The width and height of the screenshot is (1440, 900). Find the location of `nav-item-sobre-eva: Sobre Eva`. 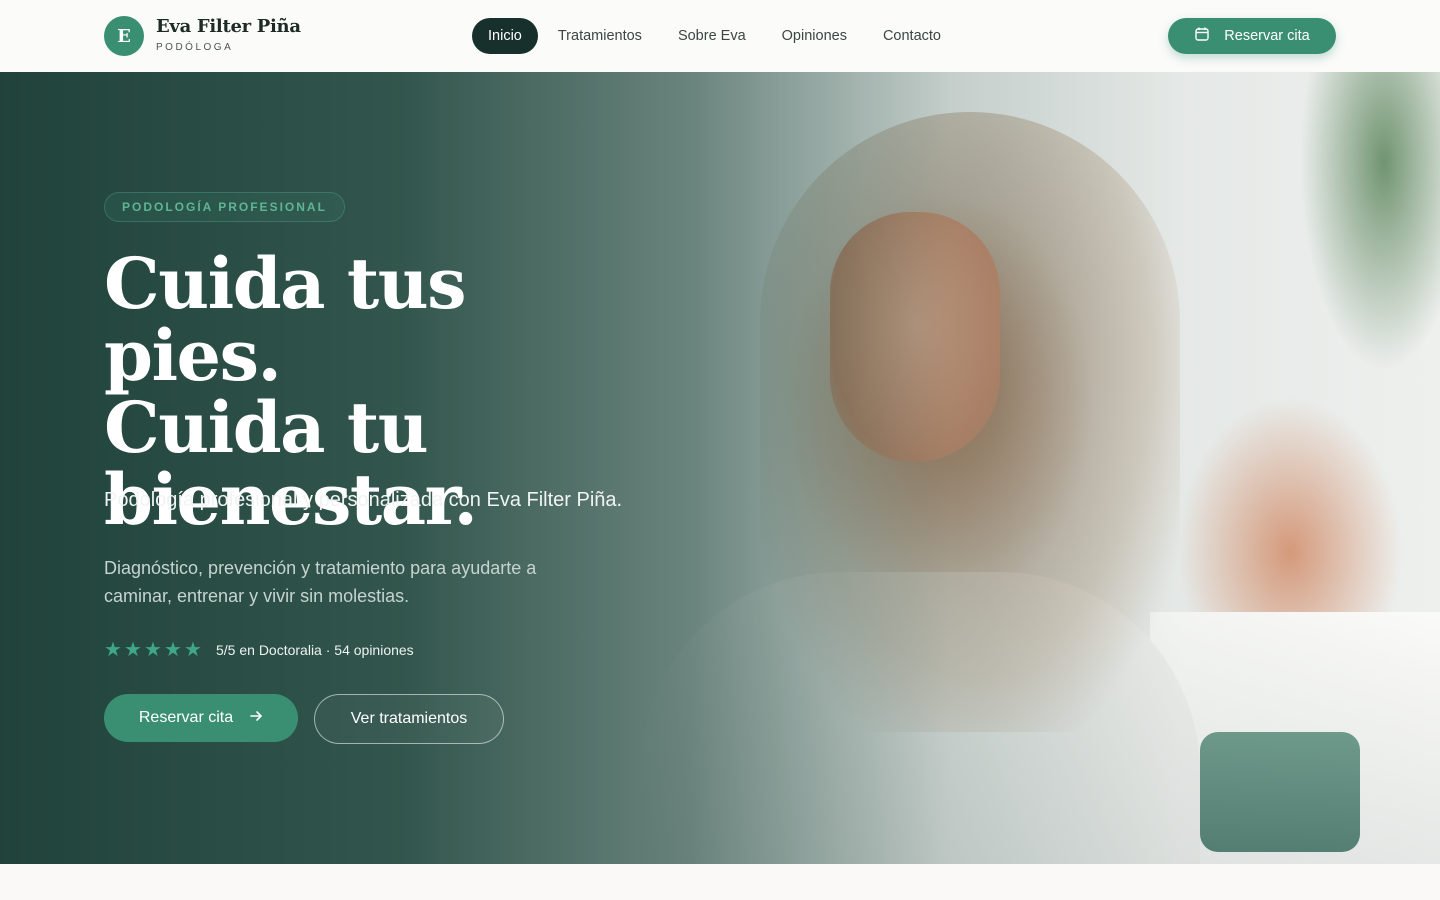

nav-item-sobre-eva: Sobre Eva is located at coordinates (712, 36).